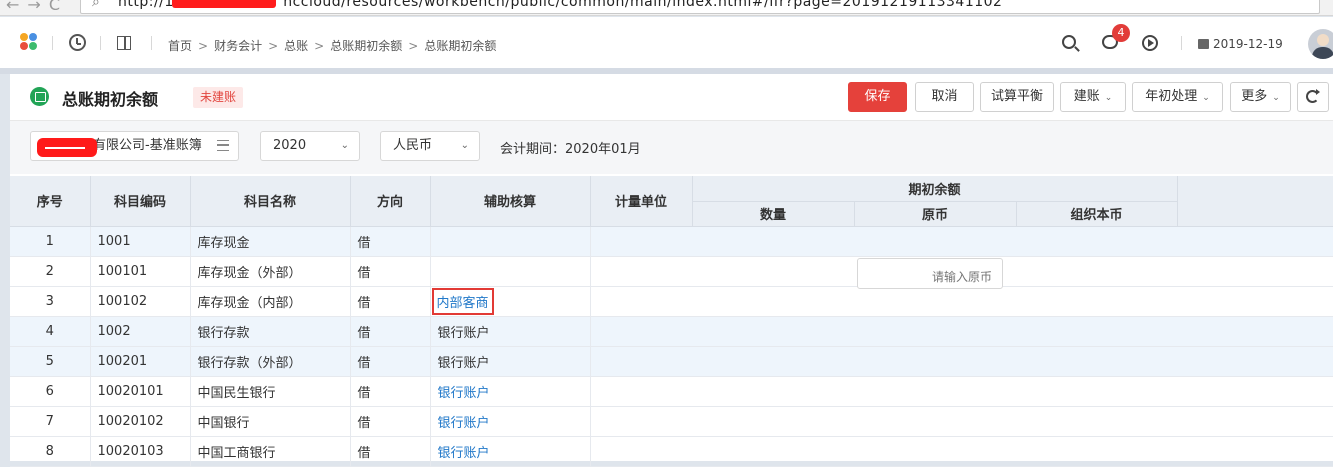  I want to click on col-header-blank, so click(1255, 201).